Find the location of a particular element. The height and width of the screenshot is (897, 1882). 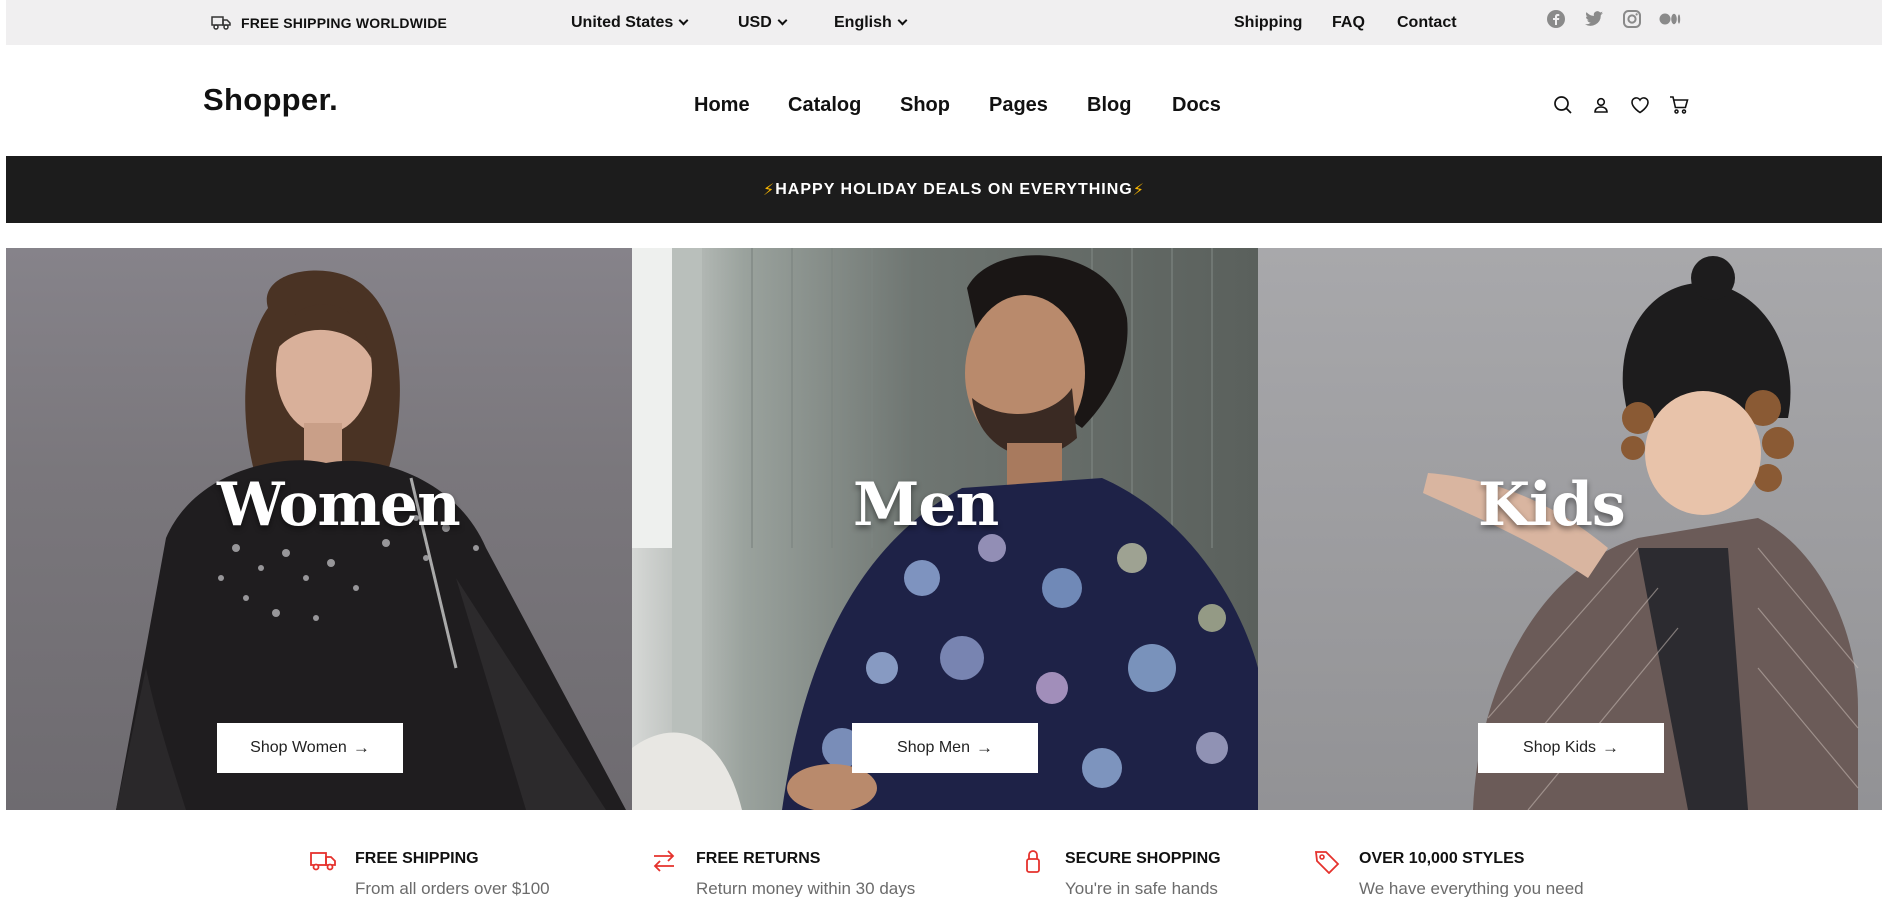

feature-subtitle: From all orders over $100 is located at coordinates (452, 888).